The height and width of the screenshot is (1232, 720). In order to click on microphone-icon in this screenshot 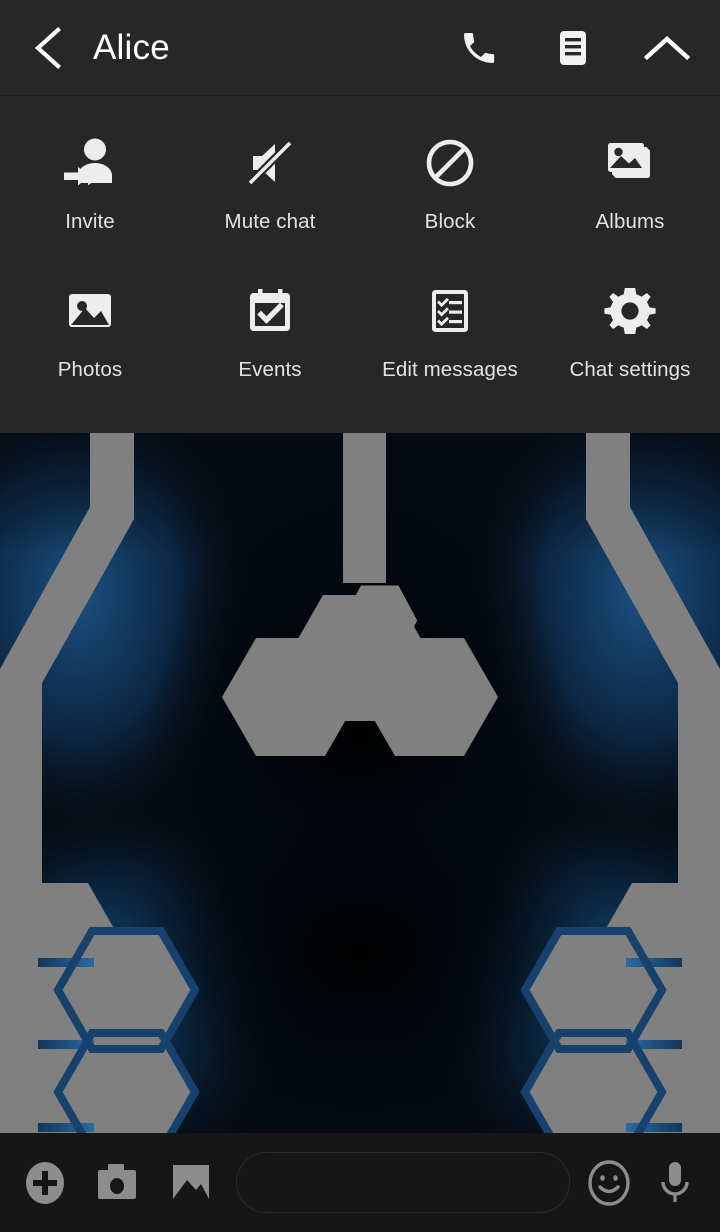, I will do `click(675, 1181)`.